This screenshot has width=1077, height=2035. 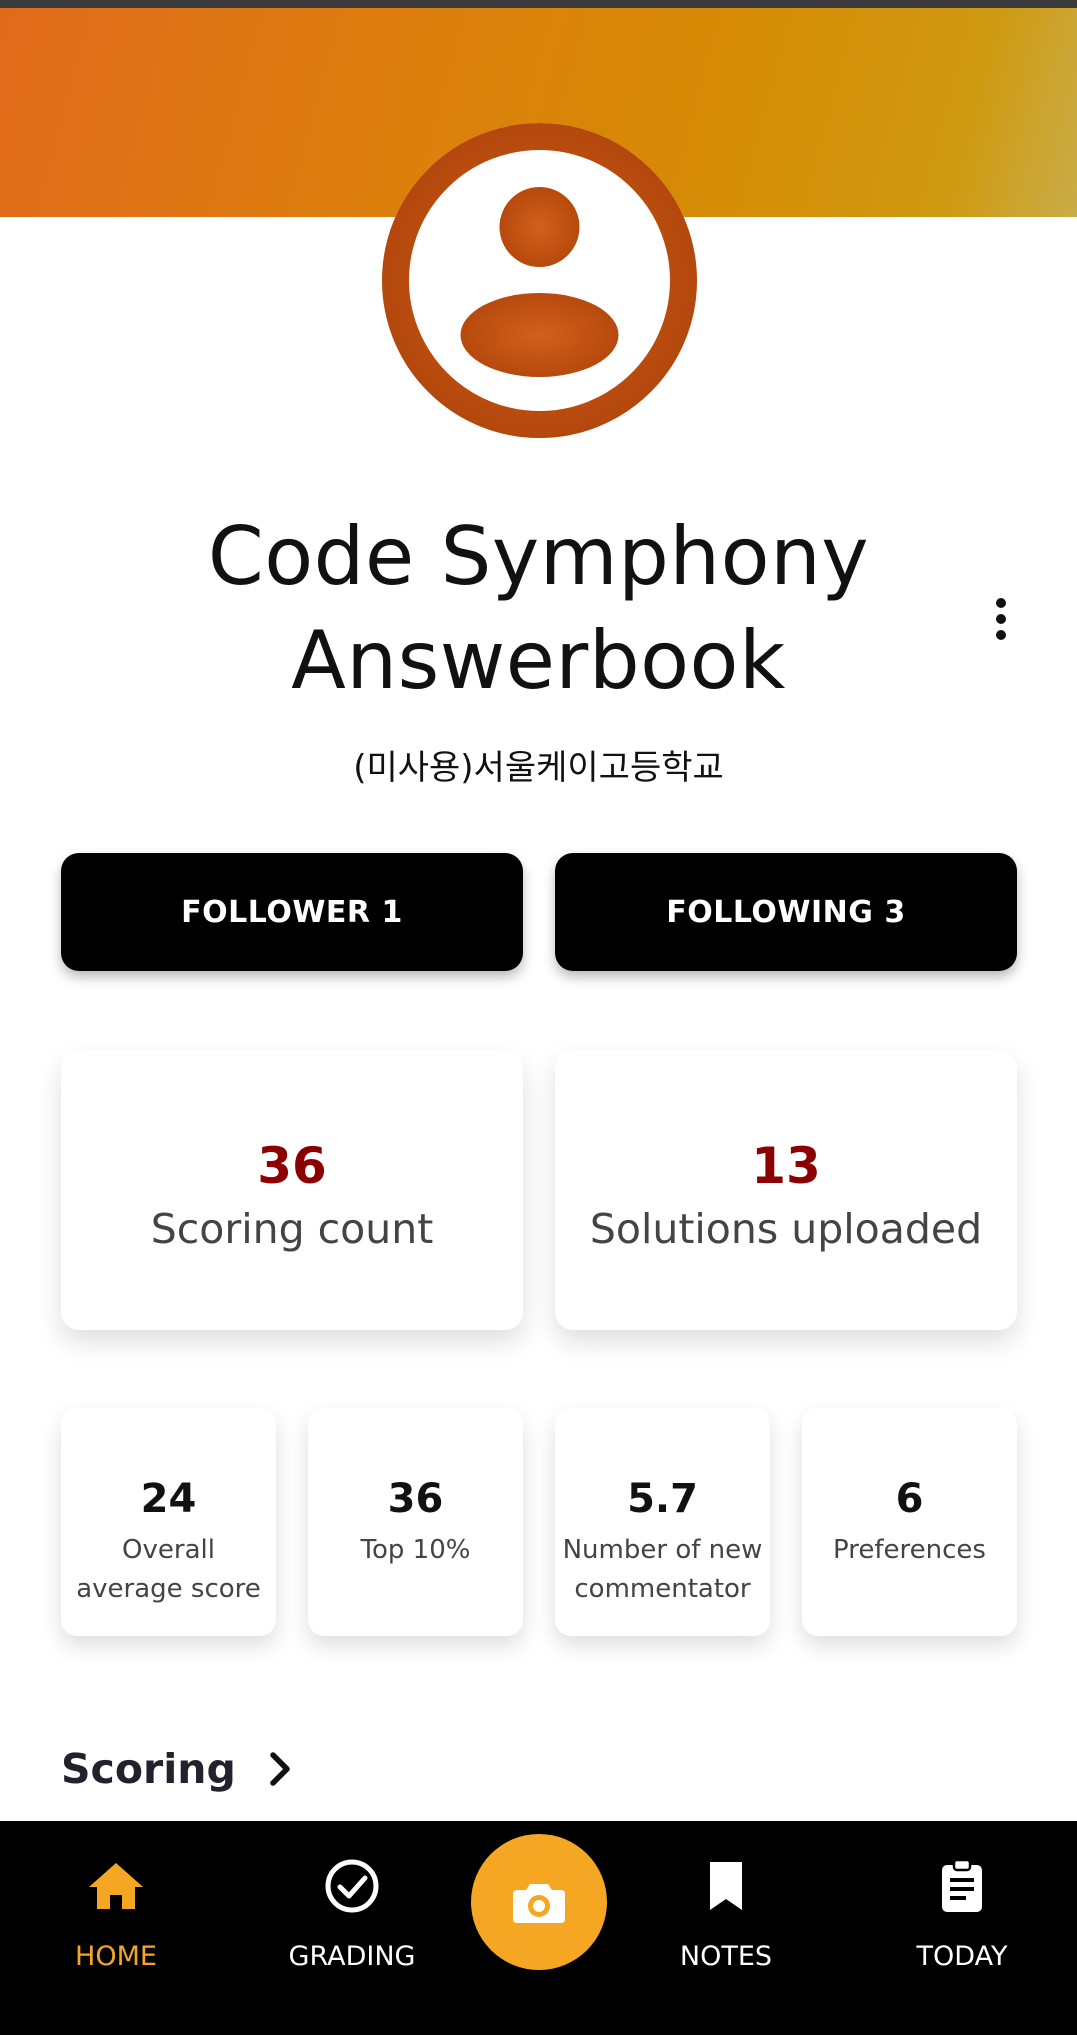 What do you see at coordinates (415, 1550) in the screenshot?
I see `stat-label: Top 10%` at bounding box center [415, 1550].